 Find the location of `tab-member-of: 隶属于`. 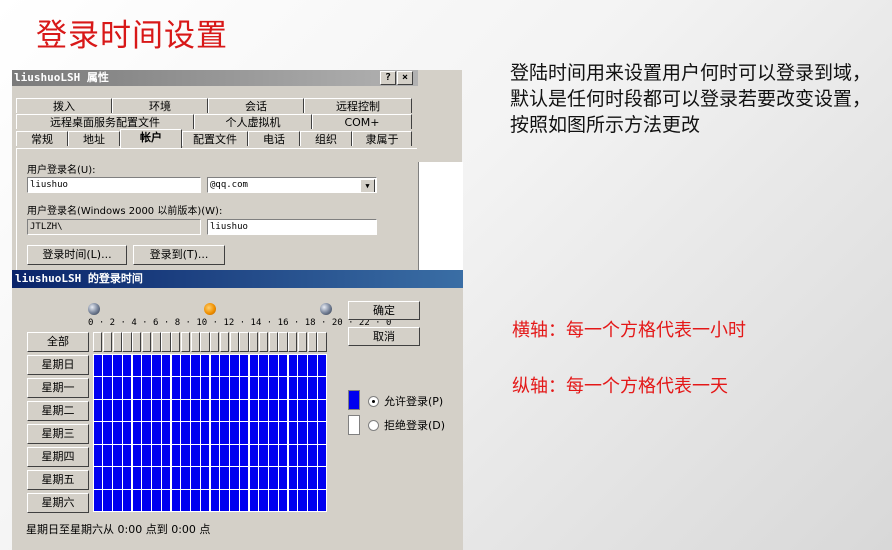

tab-member-of: 隶属于 is located at coordinates (382, 138).